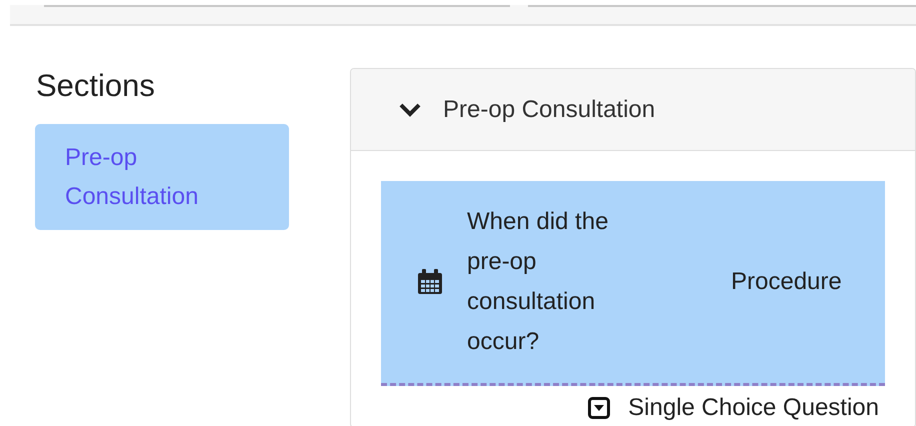 This screenshot has width=916, height=426. I want to click on calendar-icon, so click(430, 282).